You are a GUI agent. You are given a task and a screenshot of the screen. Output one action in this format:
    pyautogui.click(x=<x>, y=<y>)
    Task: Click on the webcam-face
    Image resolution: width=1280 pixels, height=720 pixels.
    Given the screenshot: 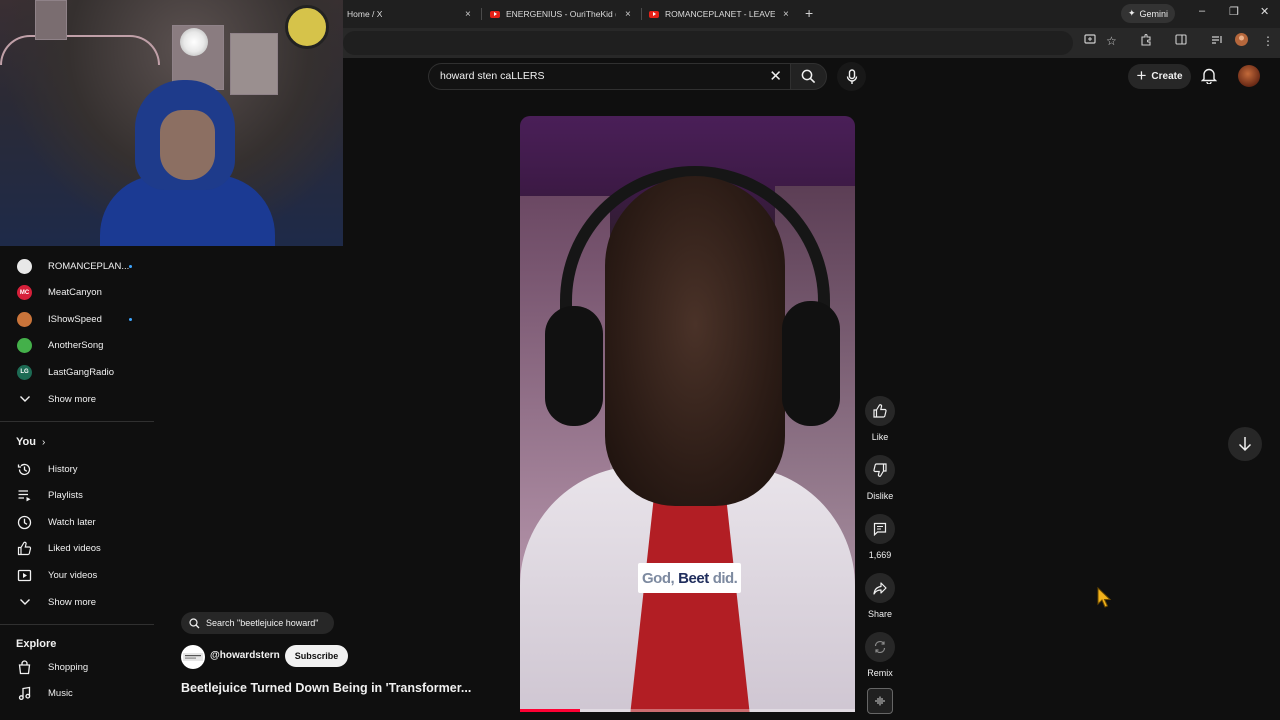 What is the action you would take?
    pyautogui.click(x=187, y=145)
    